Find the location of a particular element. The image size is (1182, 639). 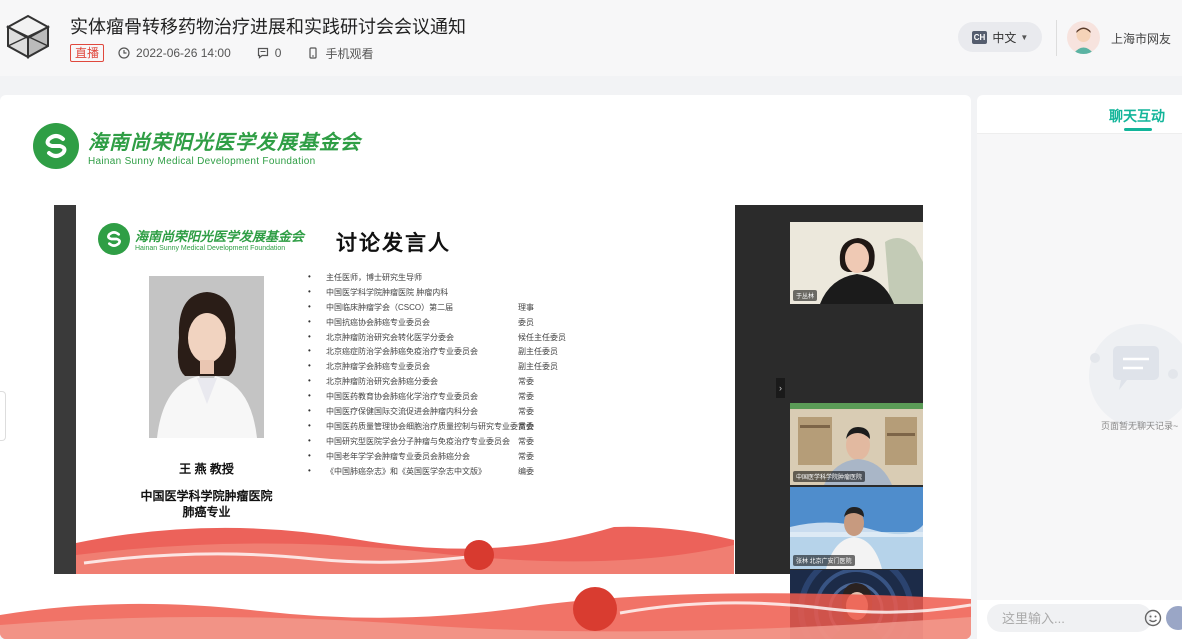

participant-tile-2: 中国医学科学院肿瘤医院 is located at coordinates (856, 444).